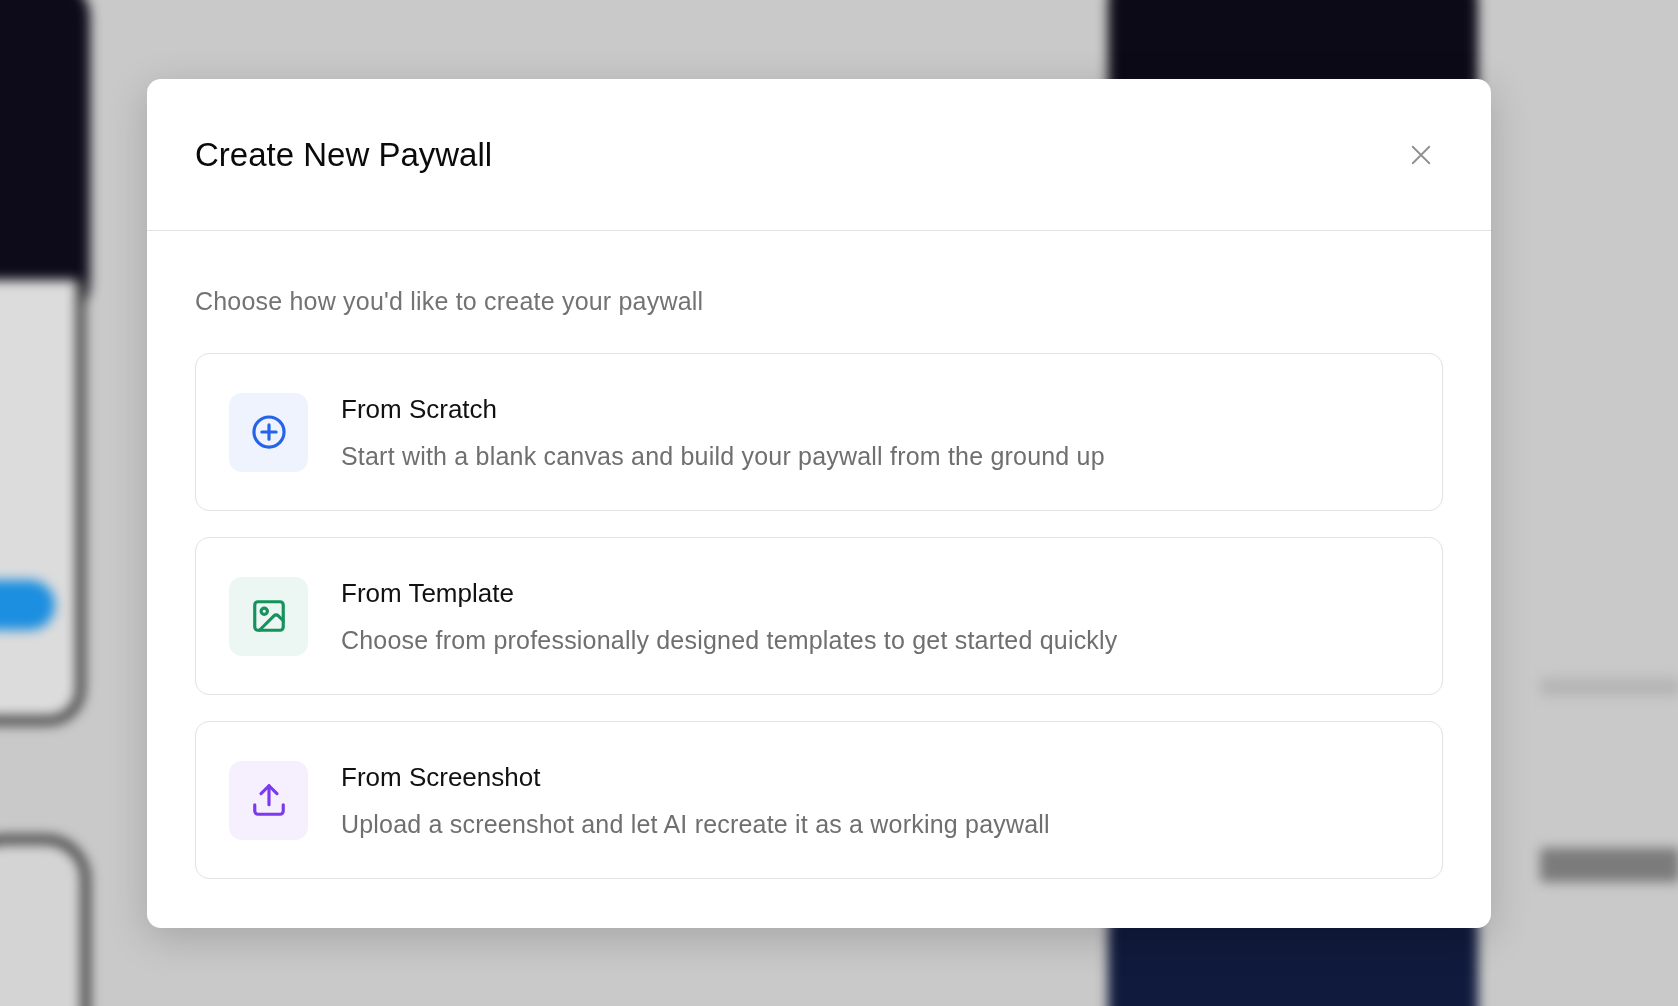 The width and height of the screenshot is (1678, 1006). I want to click on option-card: From Scratch Start with a blank canvas and build your paywall from the ground up, so click(819, 432).